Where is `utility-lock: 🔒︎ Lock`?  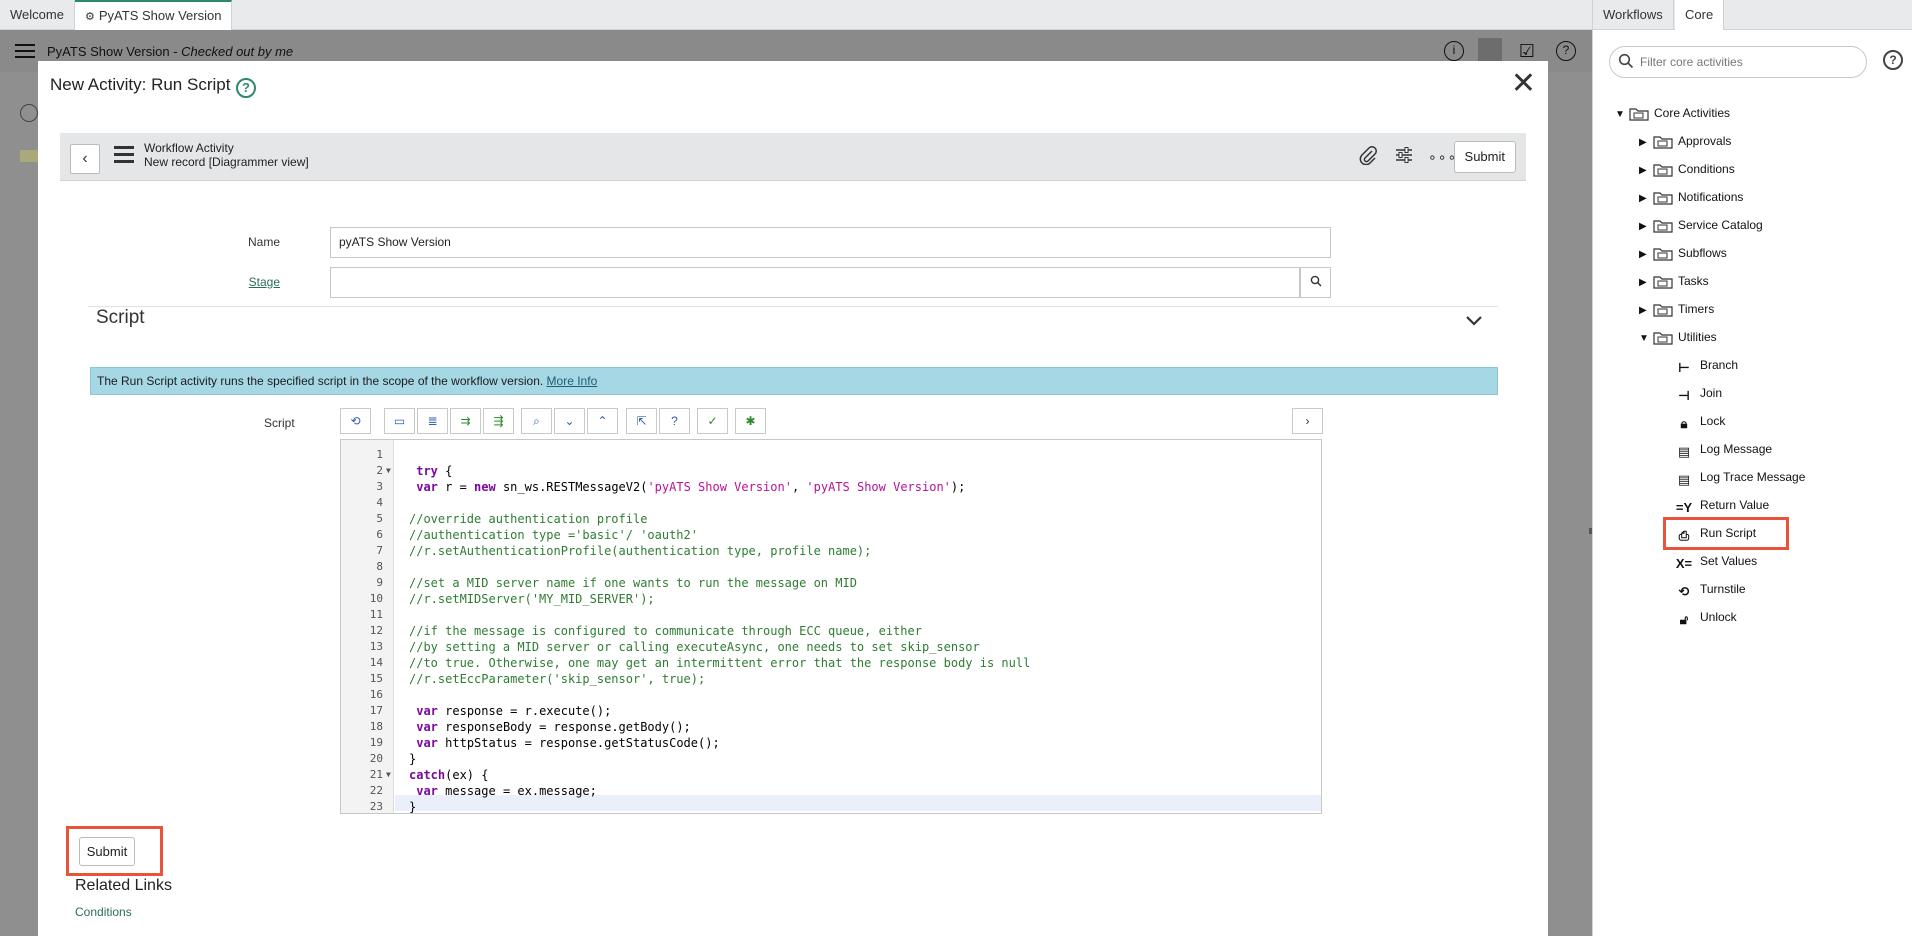 utility-lock: 🔒︎ Lock is located at coordinates (1699, 421).